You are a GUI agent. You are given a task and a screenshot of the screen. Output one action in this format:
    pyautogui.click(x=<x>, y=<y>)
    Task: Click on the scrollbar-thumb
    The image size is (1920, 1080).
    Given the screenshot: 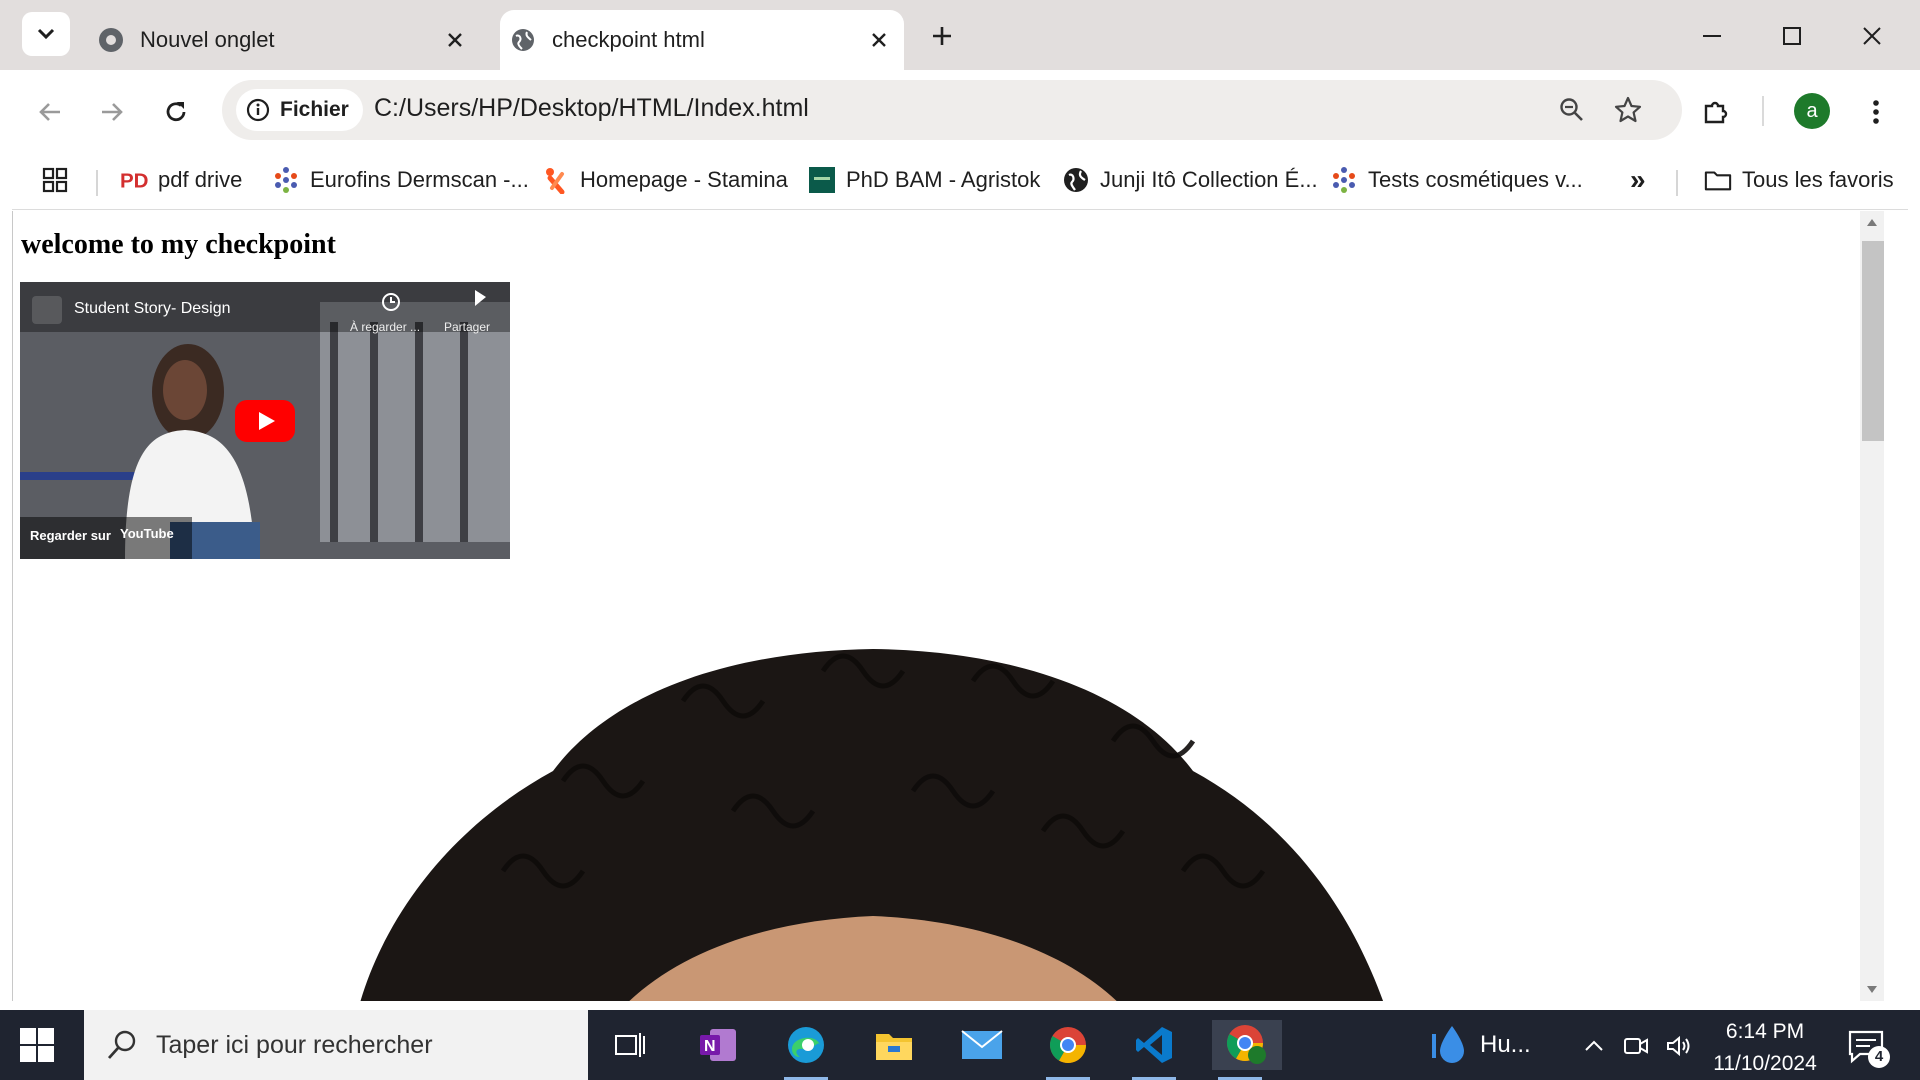 What is the action you would take?
    pyautogui.click(x=1873, y=341)
    